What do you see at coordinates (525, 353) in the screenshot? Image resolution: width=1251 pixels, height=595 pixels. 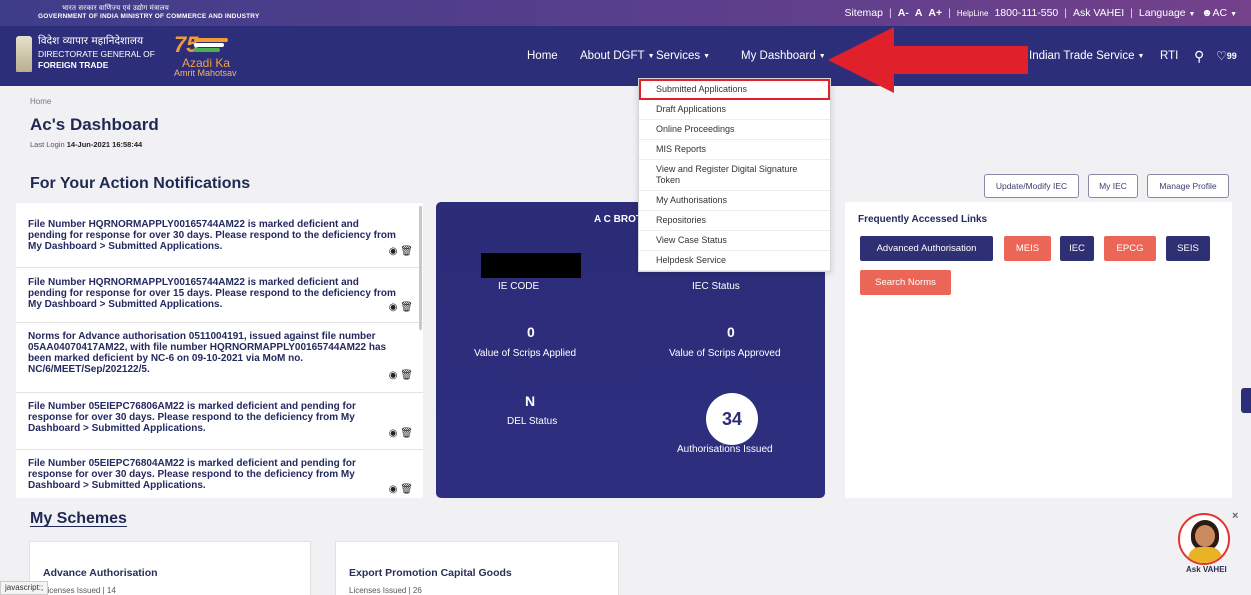 I see `scrips-applied-label: Value of Scrips Applied` at bounding box center [525, 353].